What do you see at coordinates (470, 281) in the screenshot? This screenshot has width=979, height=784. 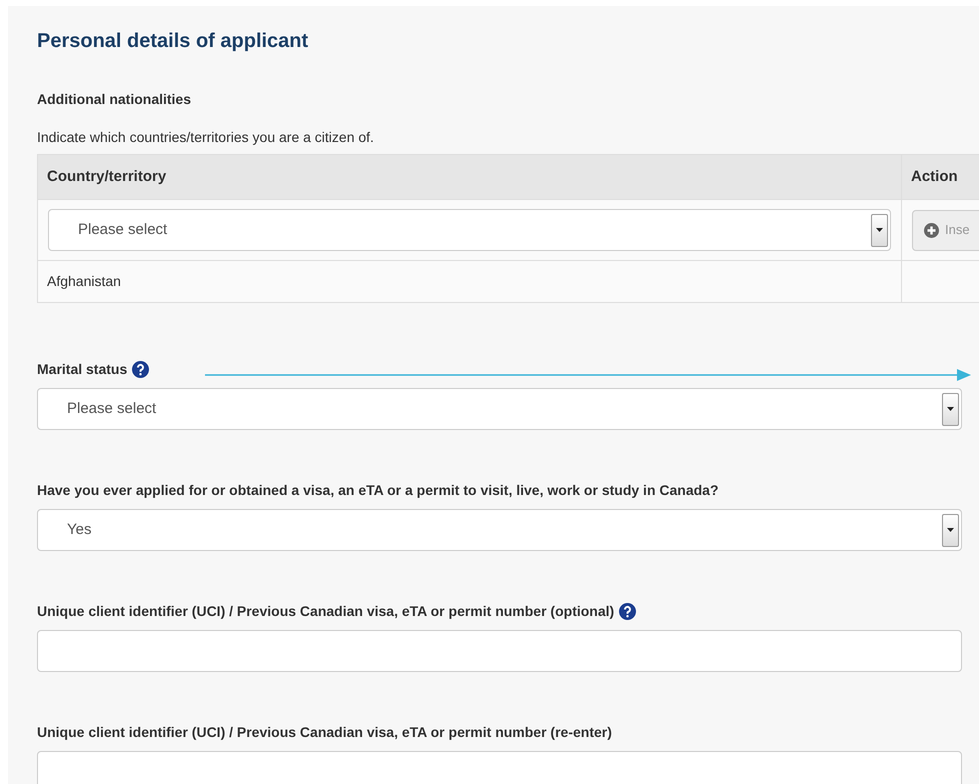 I see `table-cell: Afghanistan` at bounding box center [470, 281].